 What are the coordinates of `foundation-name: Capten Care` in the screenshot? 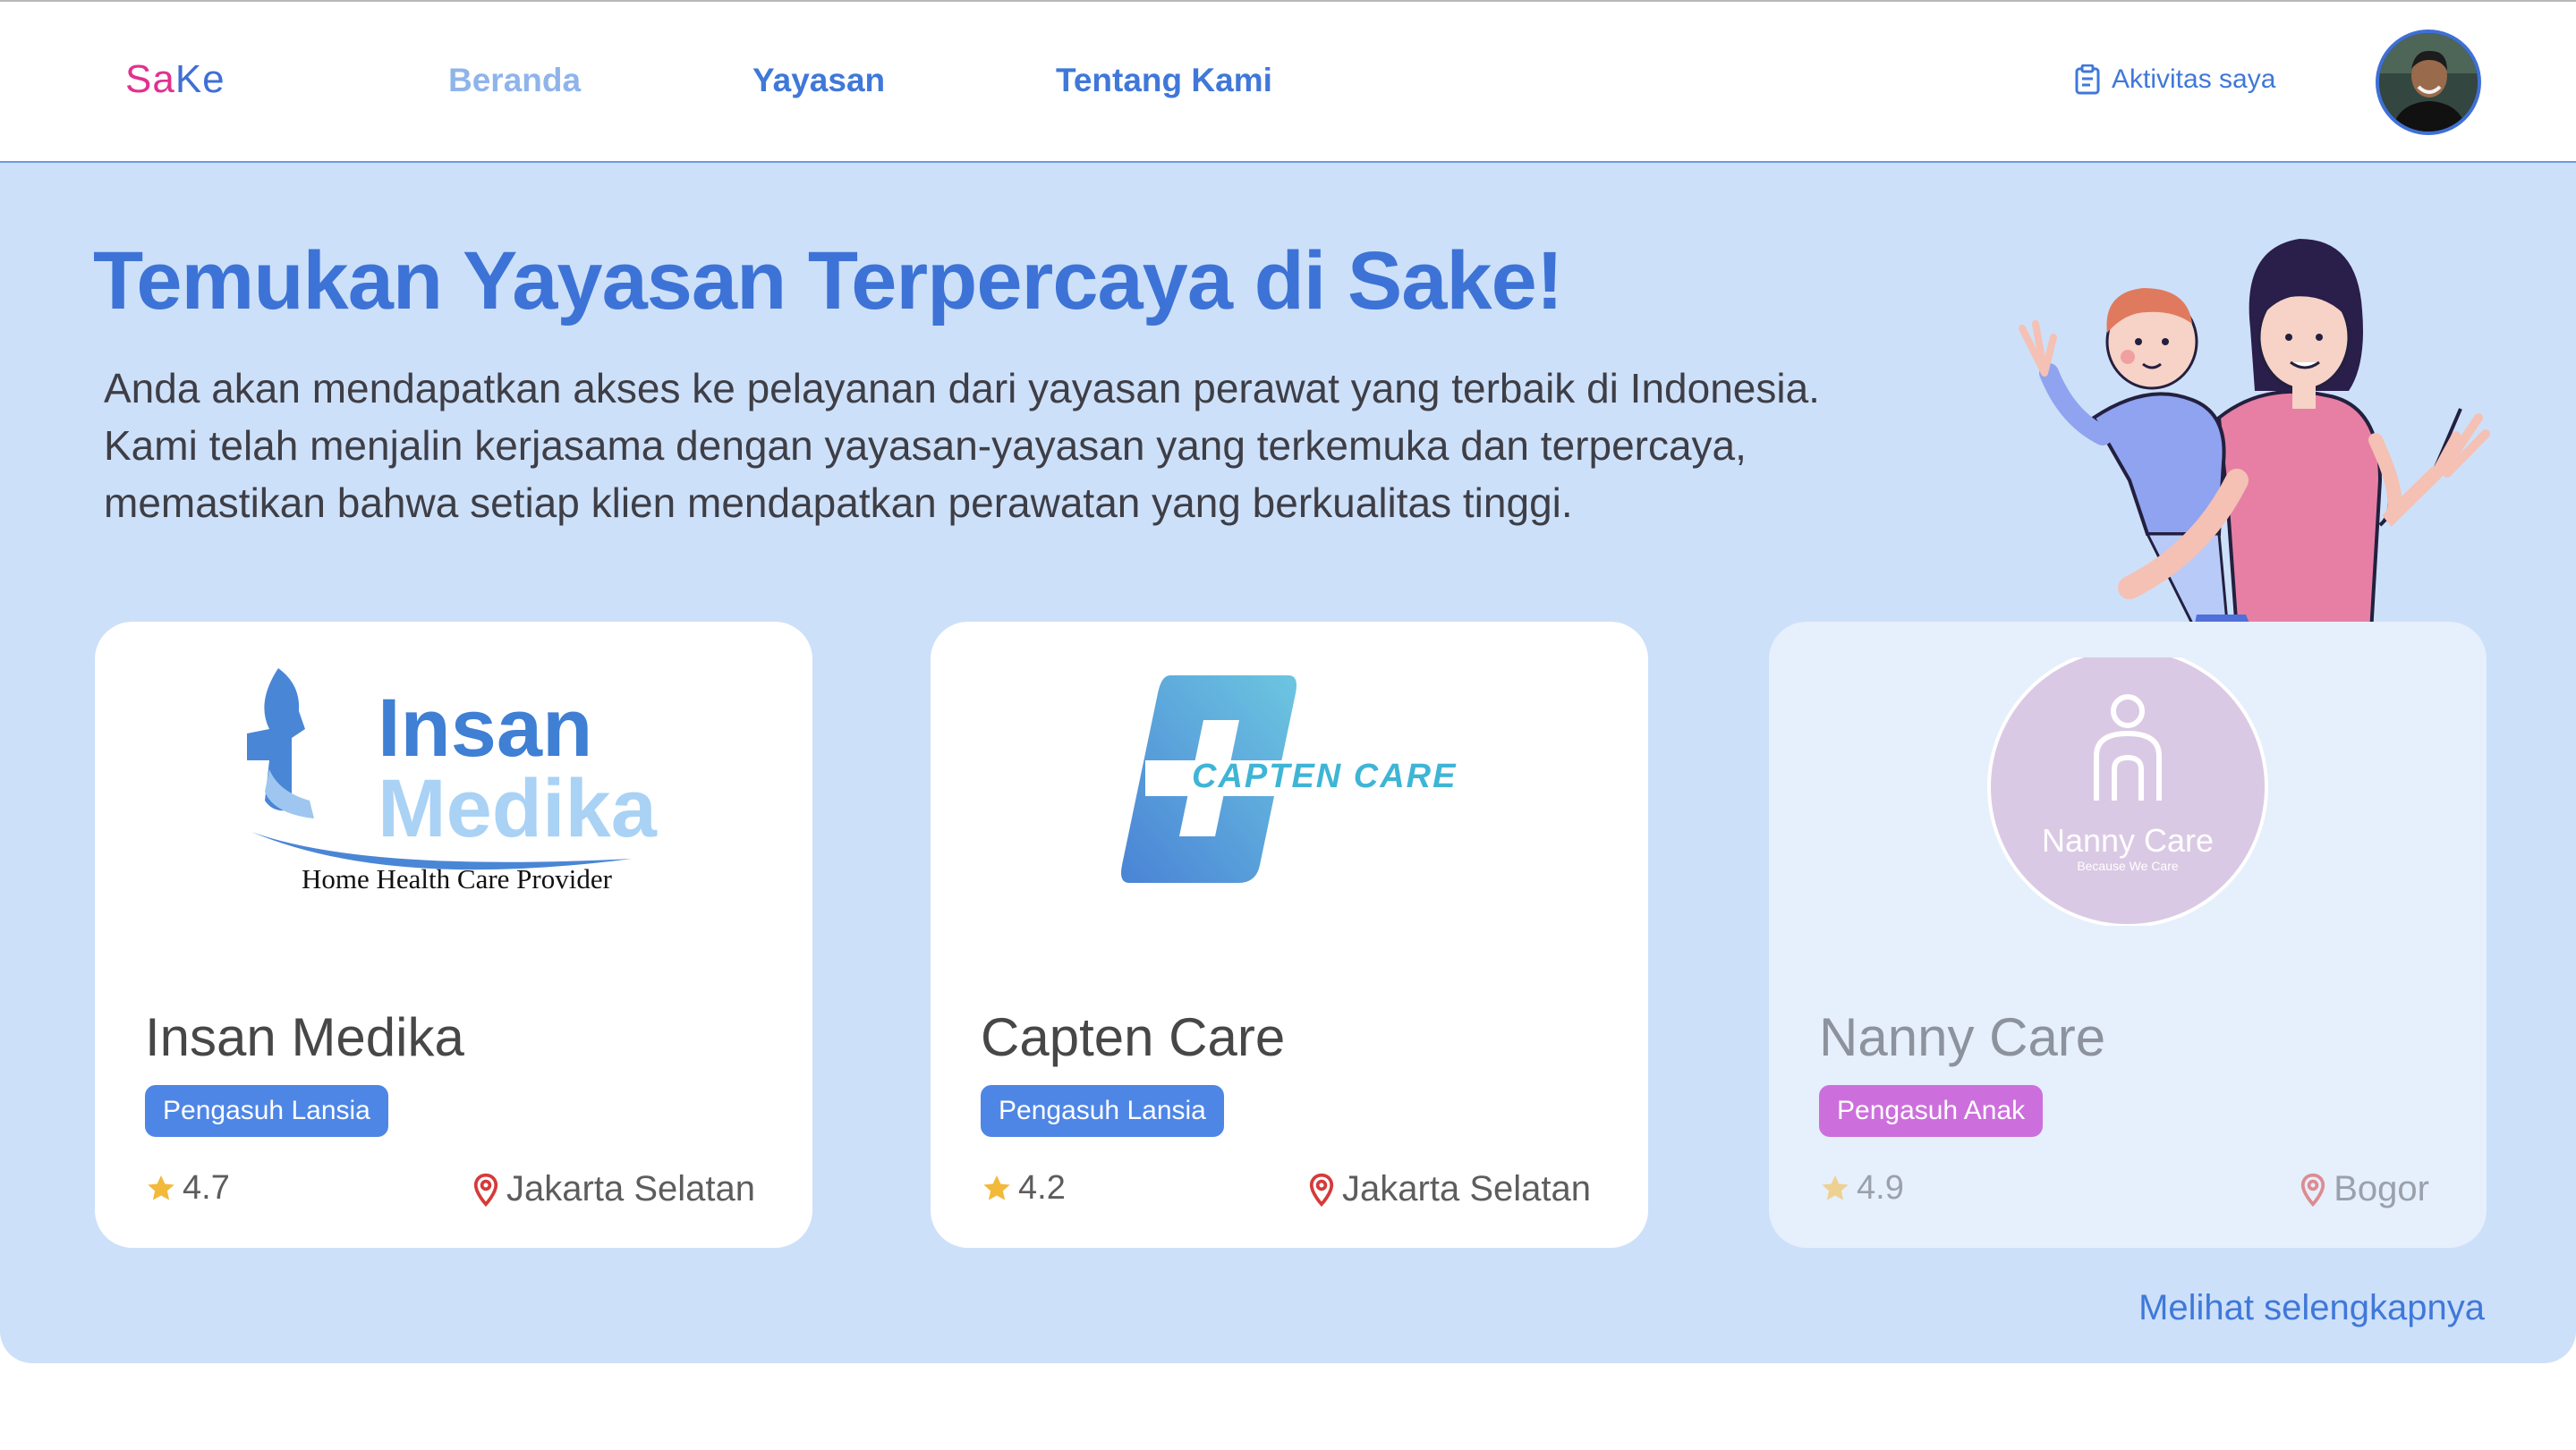 It's located at (1133, 1037).